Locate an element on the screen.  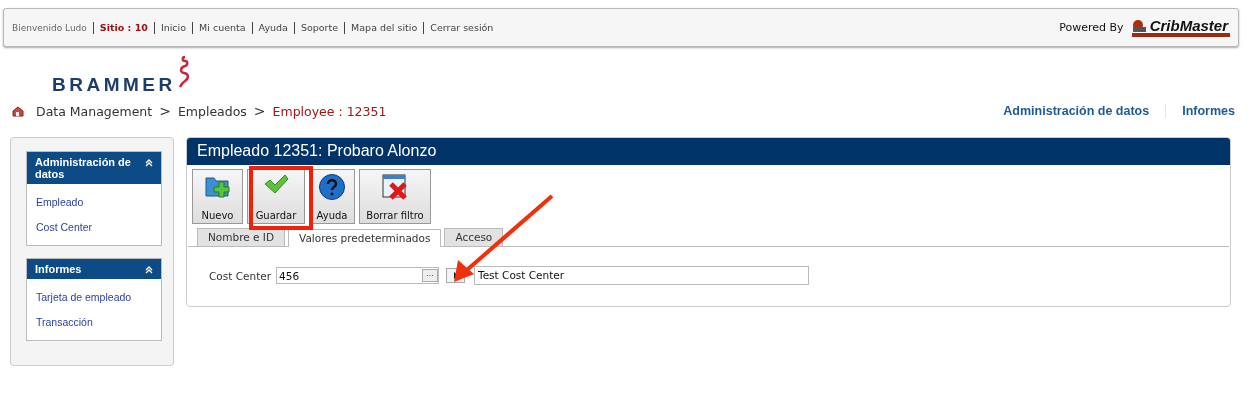
section-header: Informes is located at coordinates (94, 269).